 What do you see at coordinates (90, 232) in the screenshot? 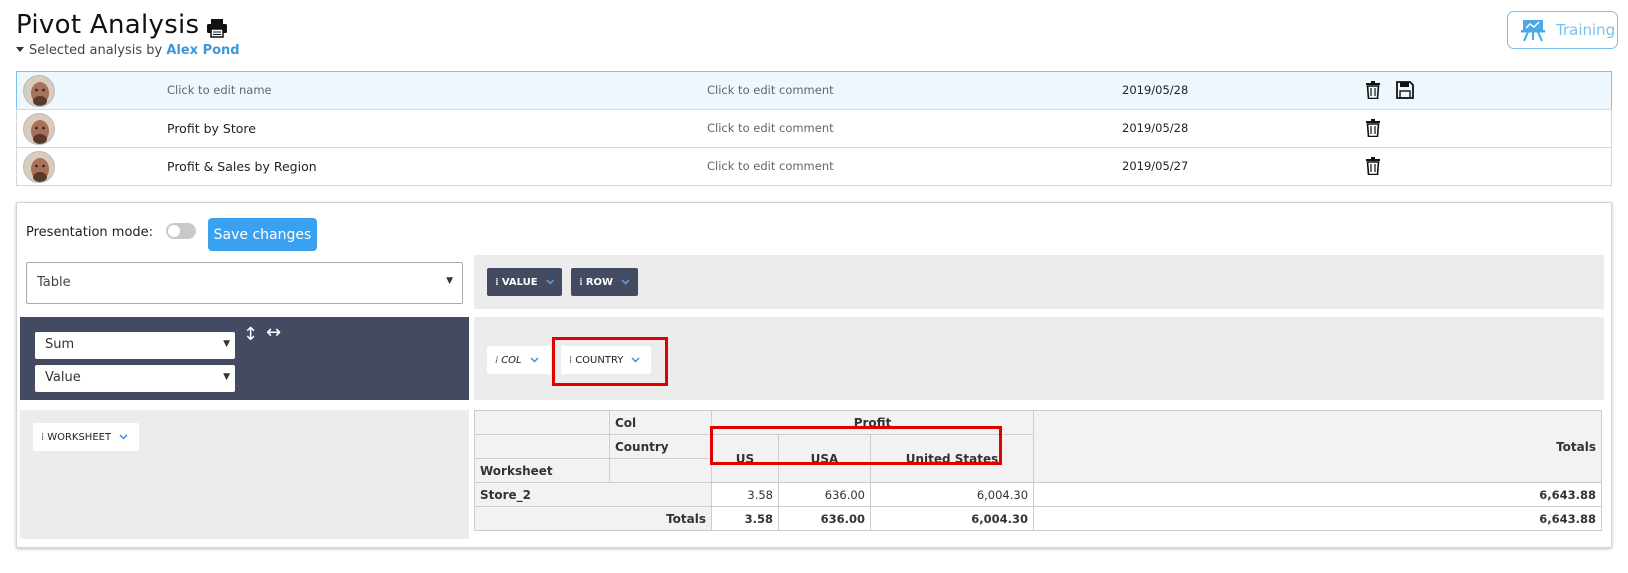
I see `presentation-mode-label: Presentation mode:` at bounding box center [90, 232].